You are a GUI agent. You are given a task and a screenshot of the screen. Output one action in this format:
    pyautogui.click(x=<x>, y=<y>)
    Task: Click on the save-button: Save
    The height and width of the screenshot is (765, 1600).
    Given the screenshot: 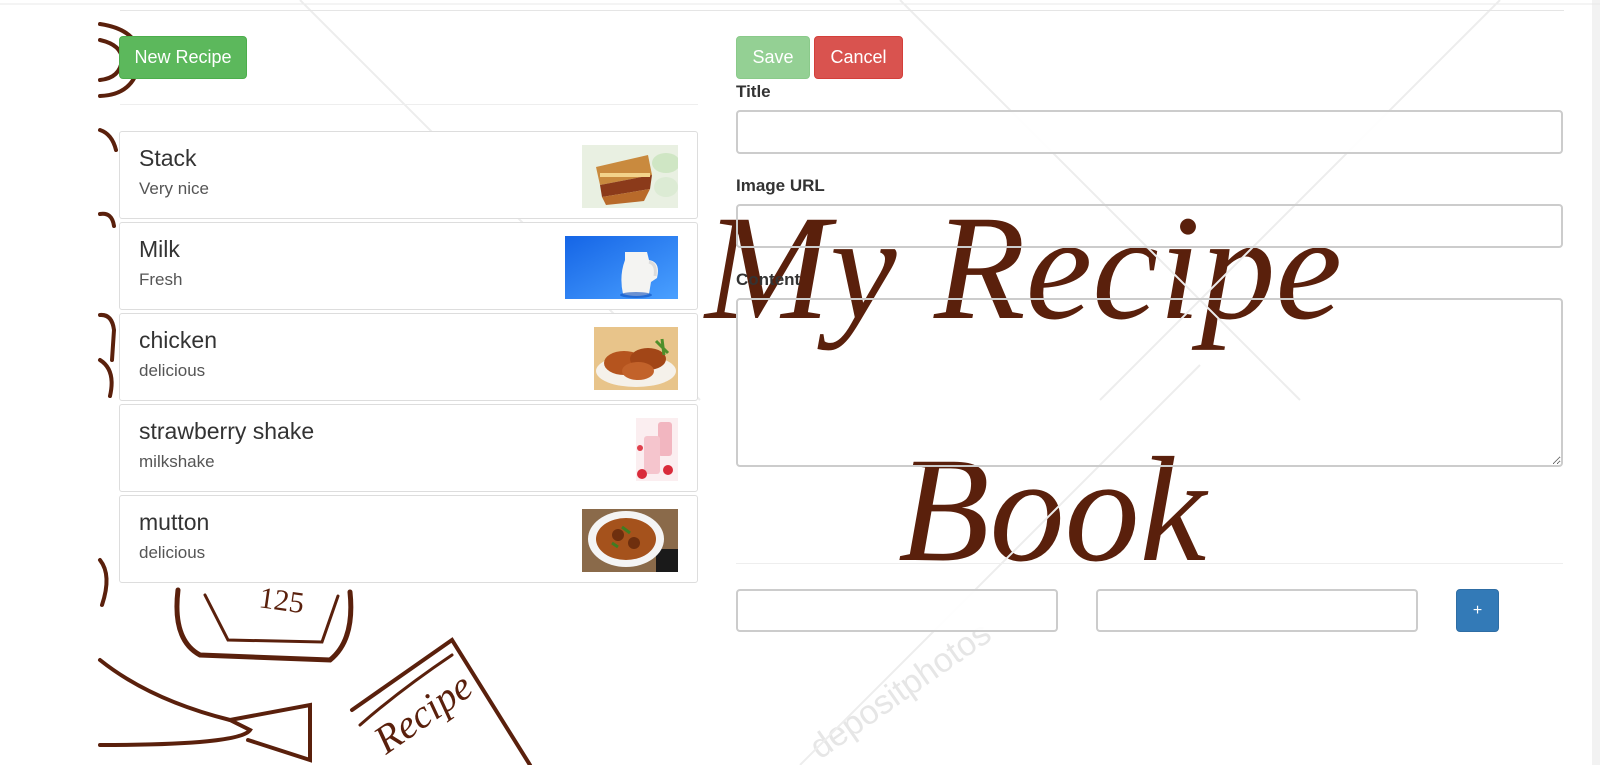 What is the action you would take?
    pyautogui.click(x=773, y=57)
    